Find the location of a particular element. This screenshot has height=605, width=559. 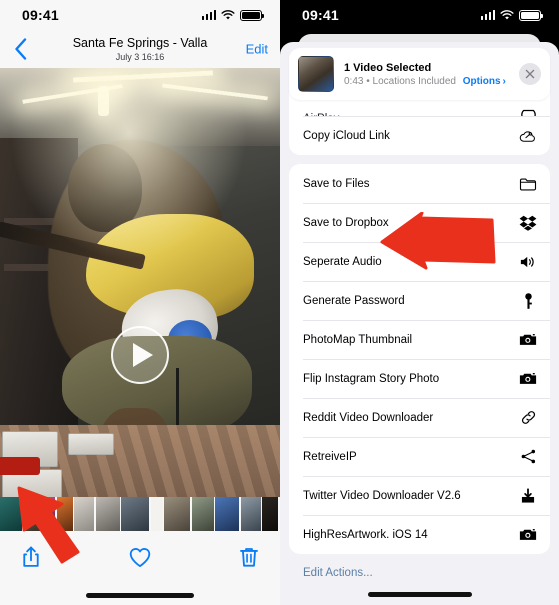

video-thumbnail is located at coordinates (316, 74).